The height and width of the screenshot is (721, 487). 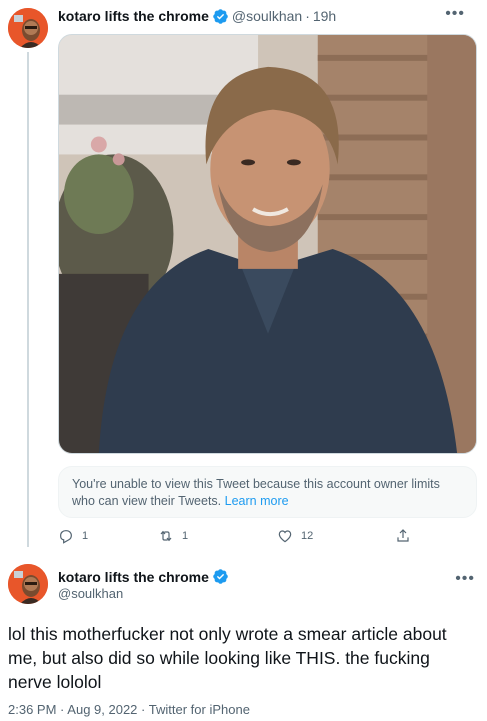 I want to click on like-button: 12, so click(x=295, y=536).